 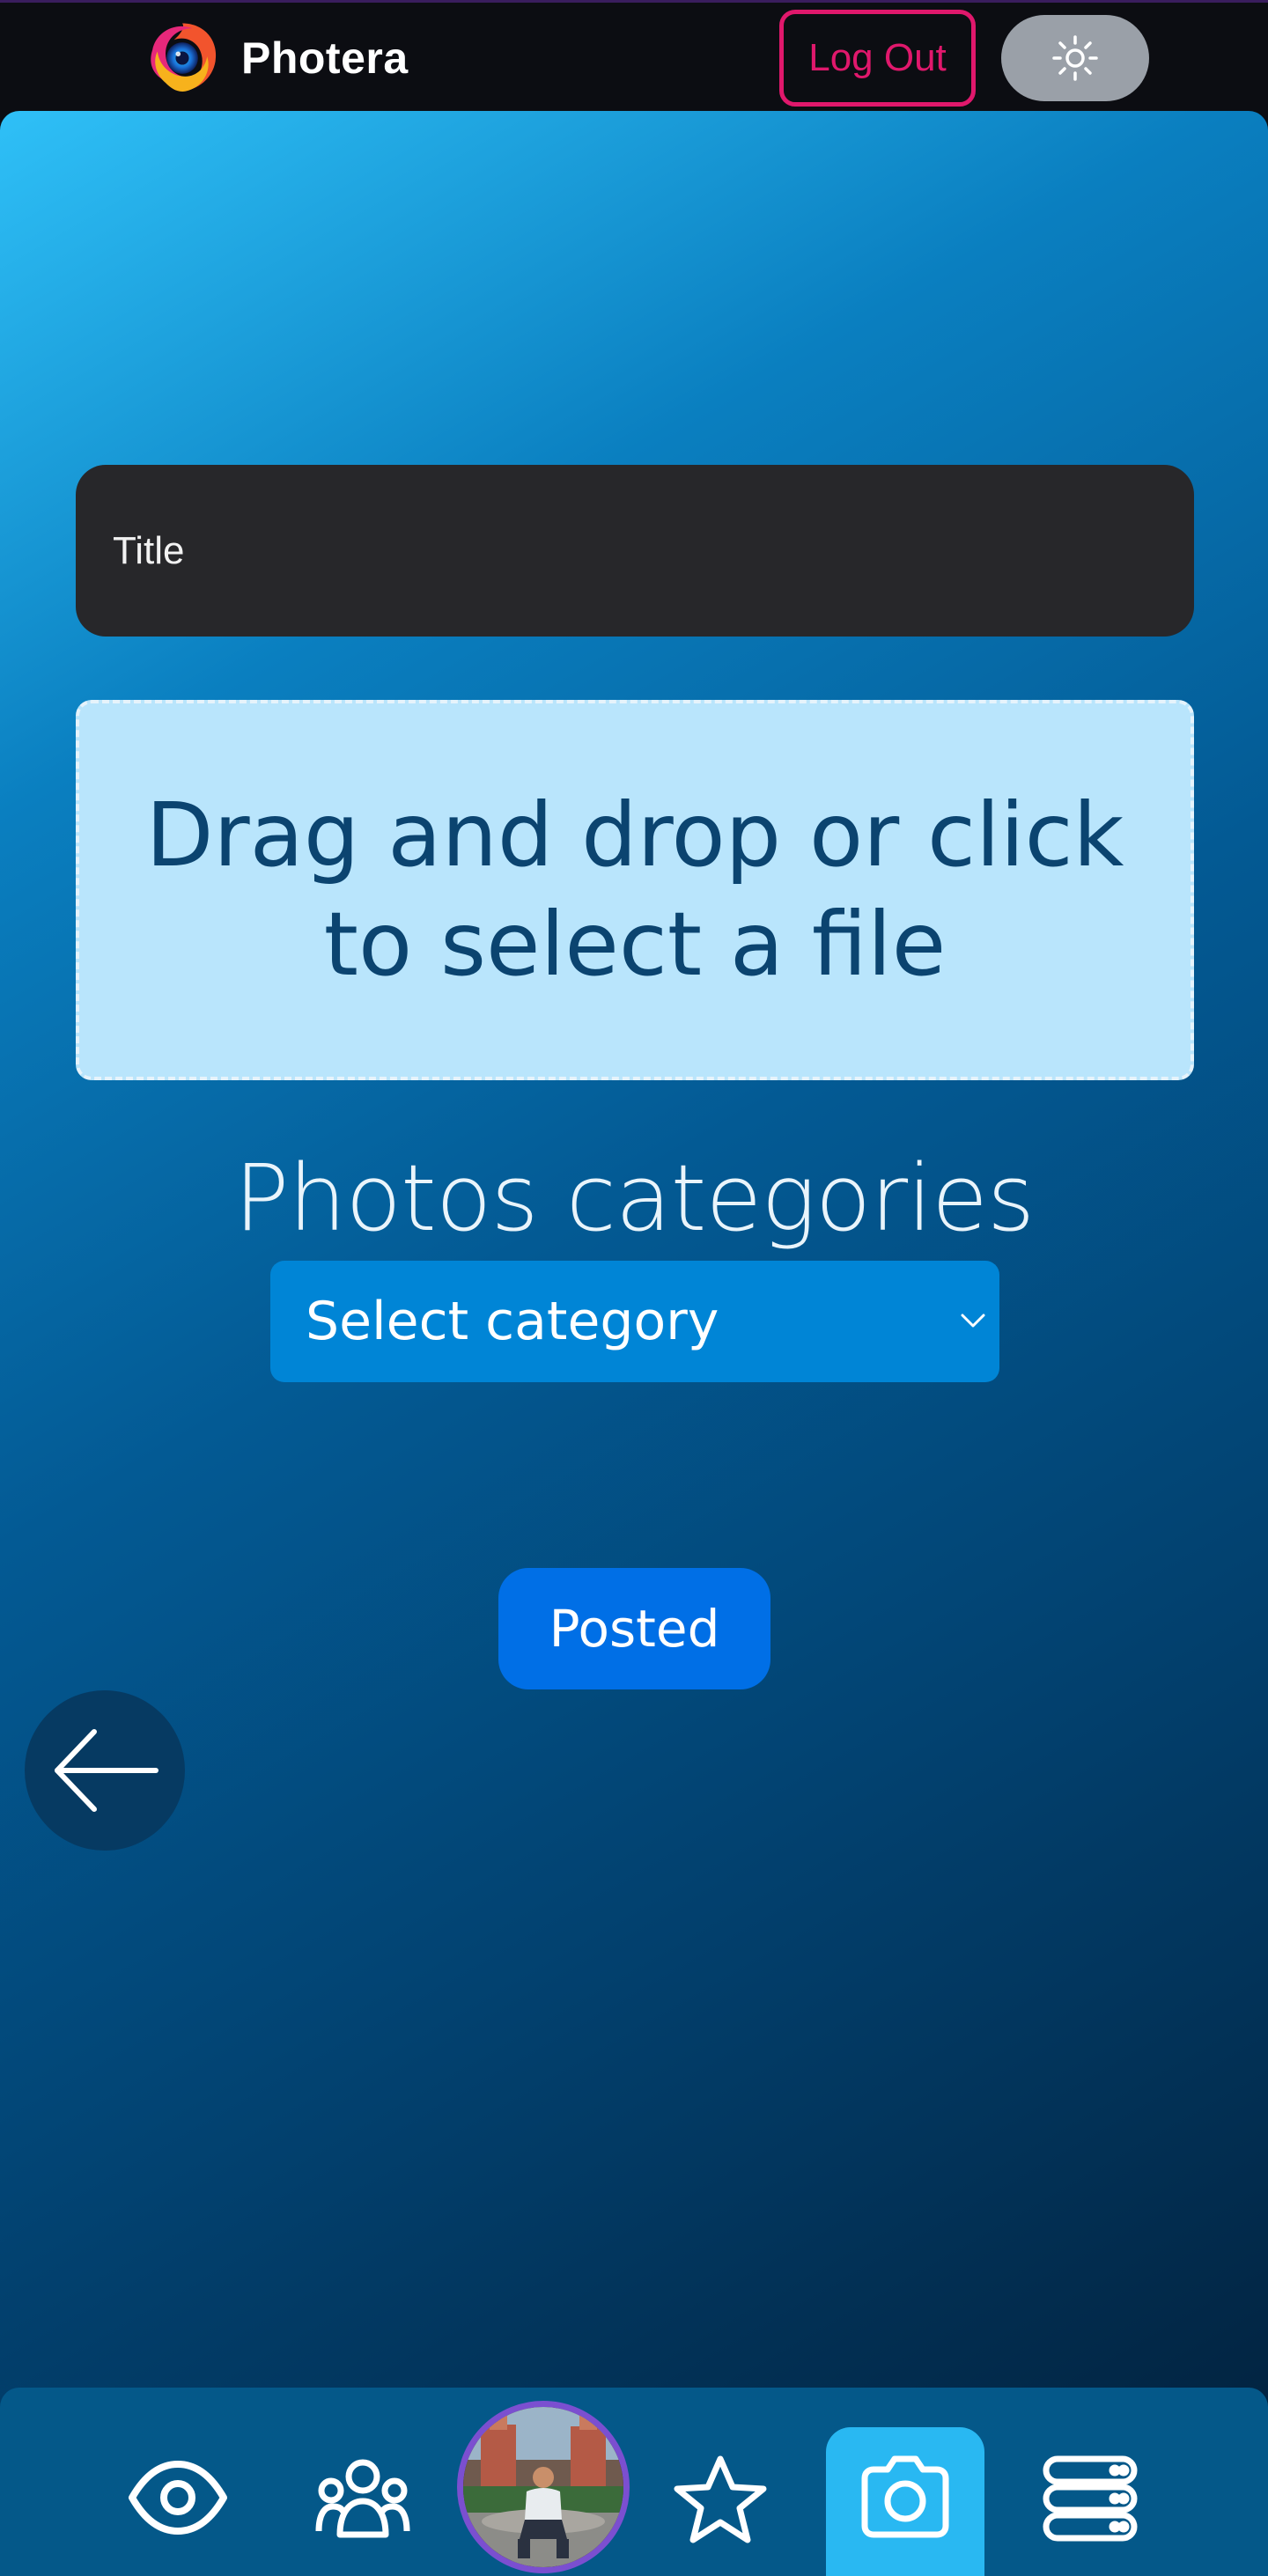 I want to click on server-icon, so click(x=1090, y=2499).